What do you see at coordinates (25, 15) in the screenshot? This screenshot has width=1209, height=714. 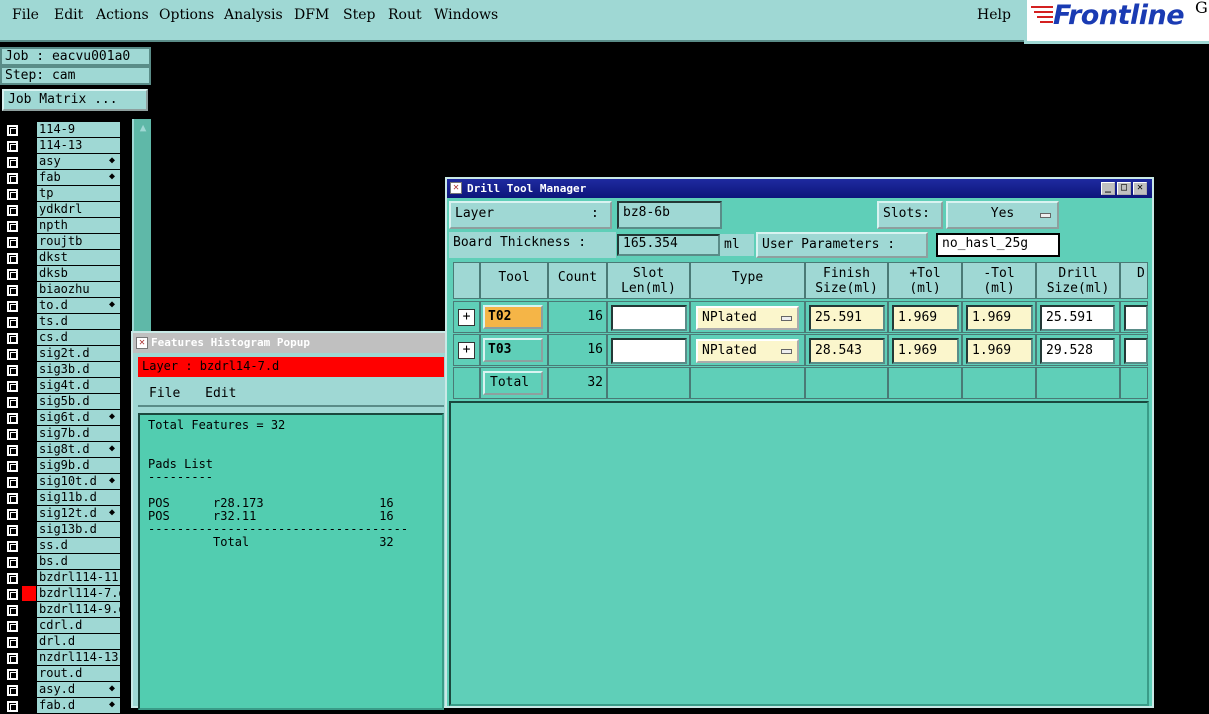 I see `menu-file: File` at bounding box center [25, 15].